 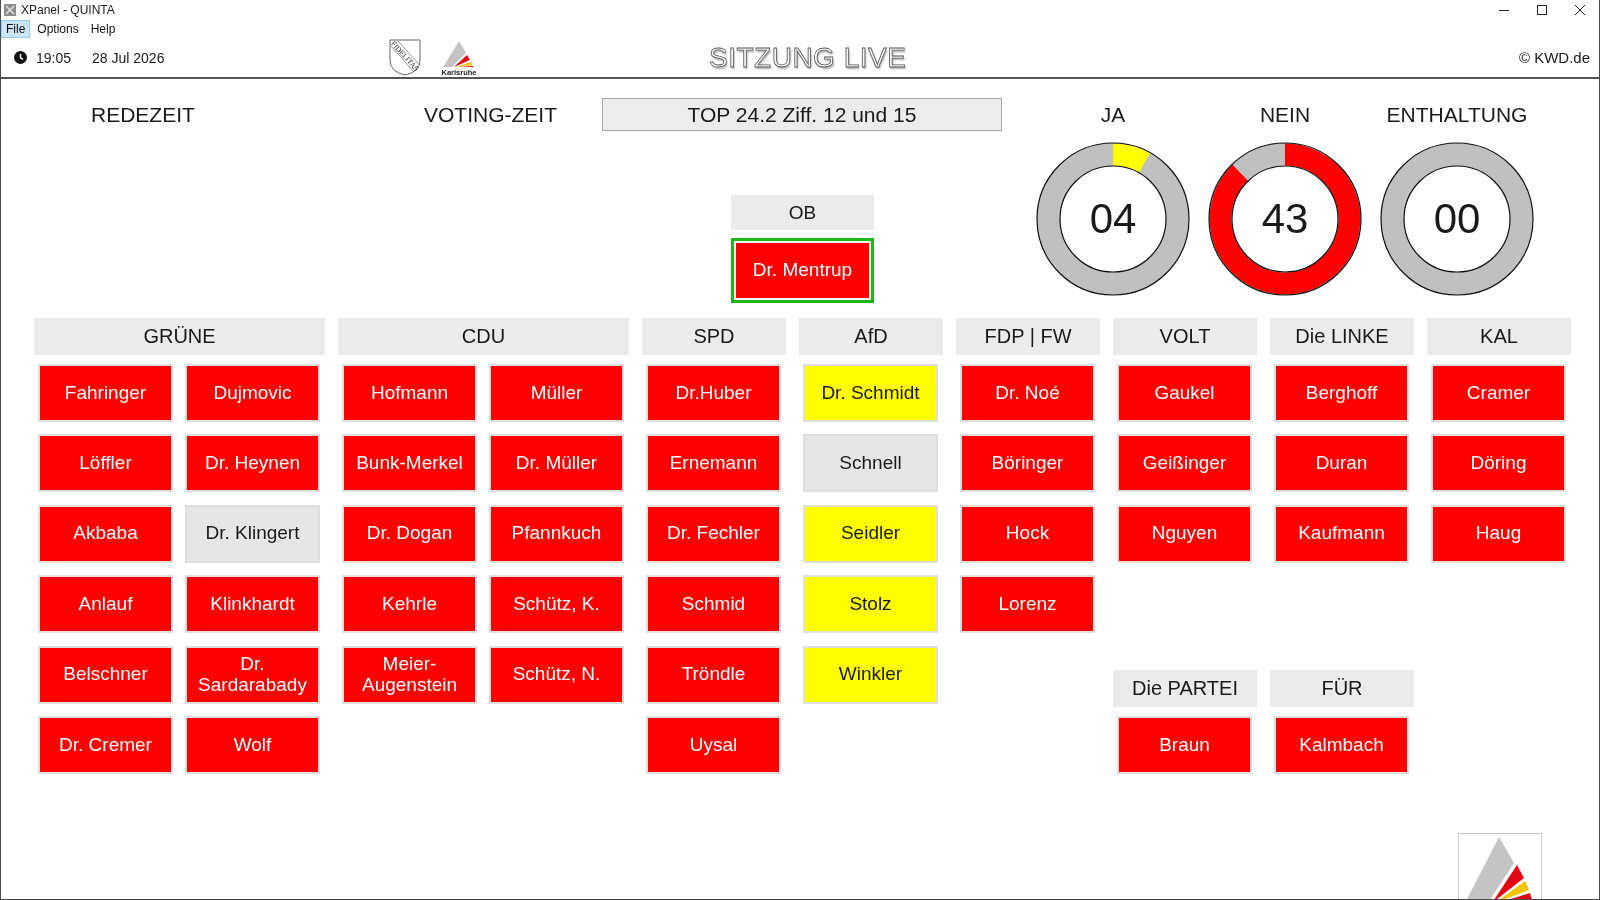 What do you see at coordinates (1027, 604) in the screenshot?
I see `member-tile: Lorenz` at bounding box center [1027, 604].